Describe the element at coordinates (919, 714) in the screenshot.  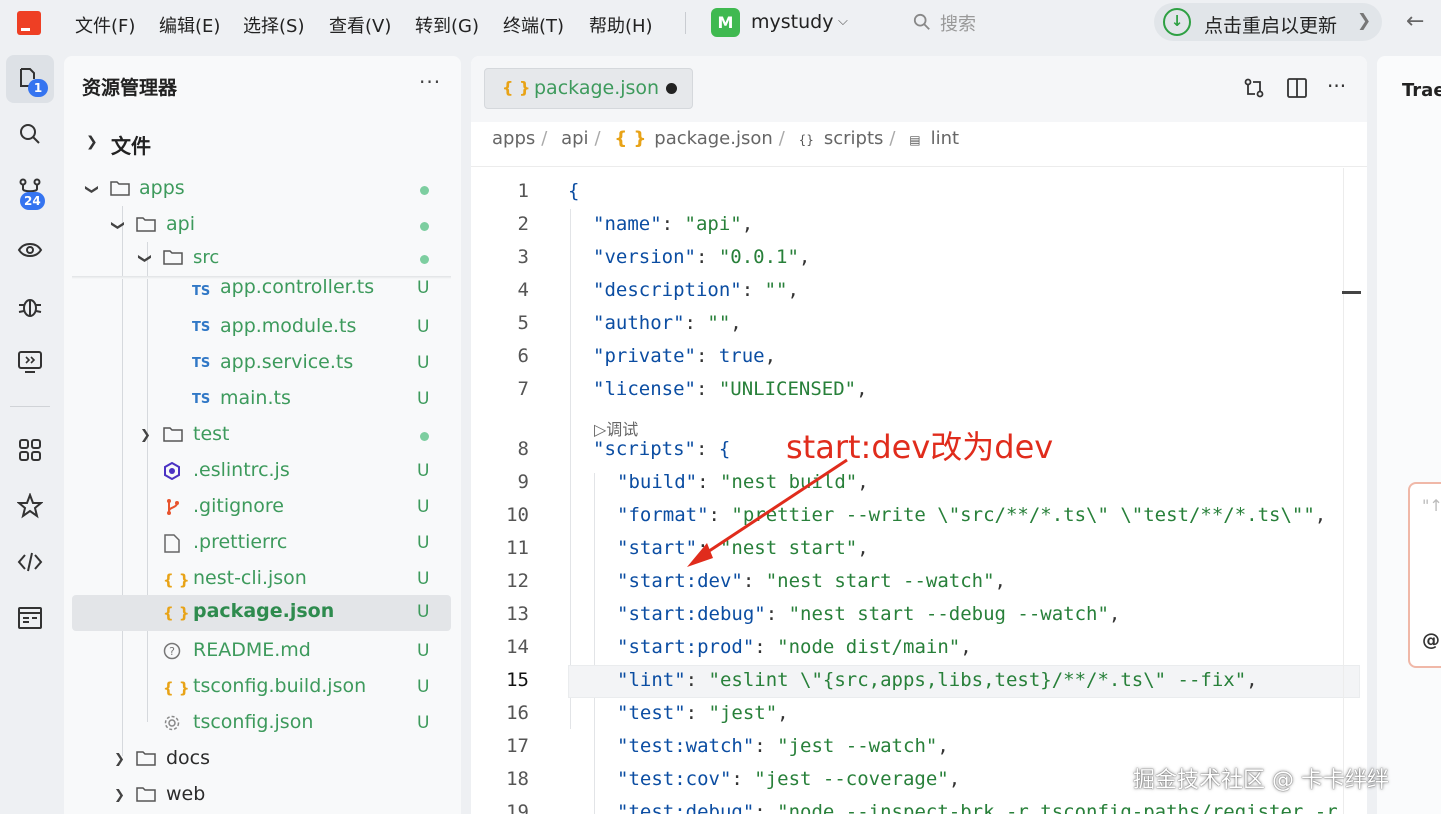
I see `code-line: 16 "test": "jest",` at that location.